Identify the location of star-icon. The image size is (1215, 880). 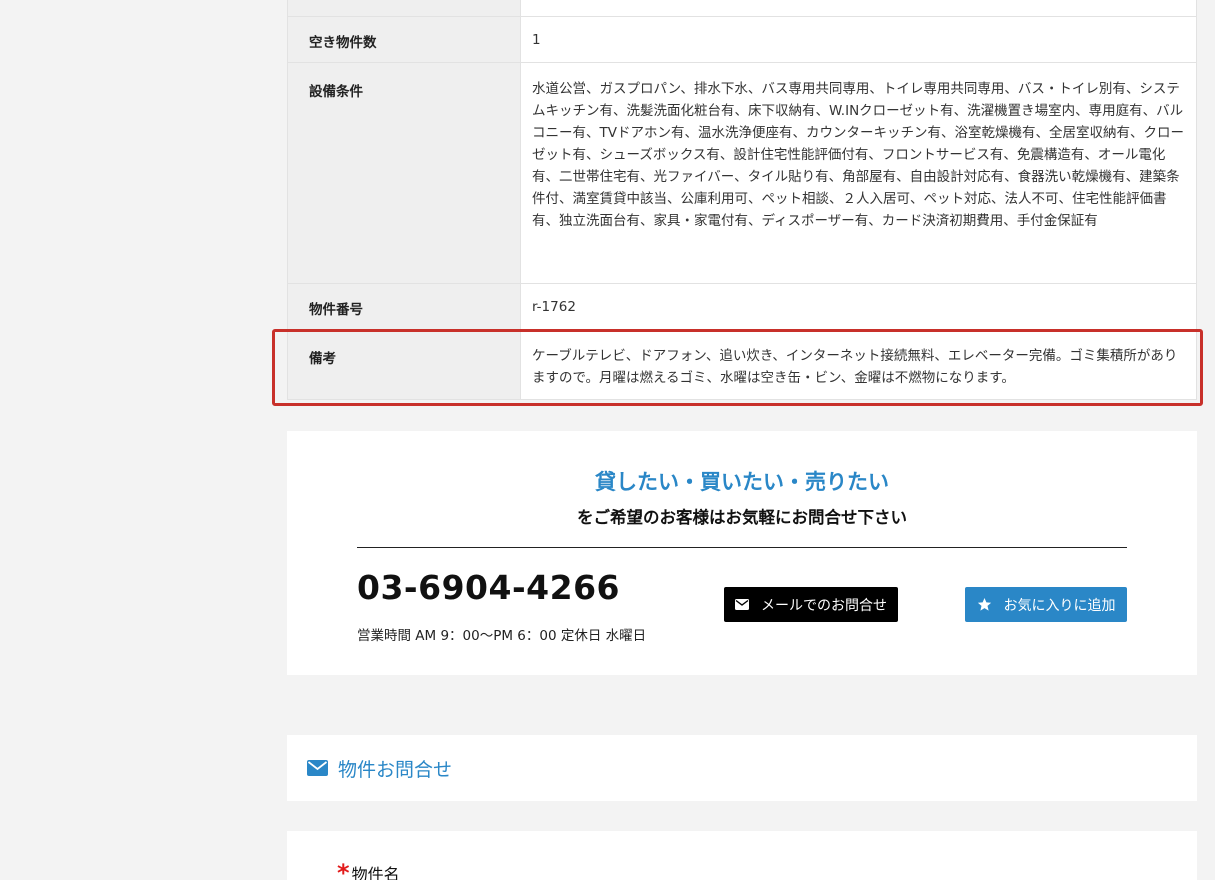
(984, 604).